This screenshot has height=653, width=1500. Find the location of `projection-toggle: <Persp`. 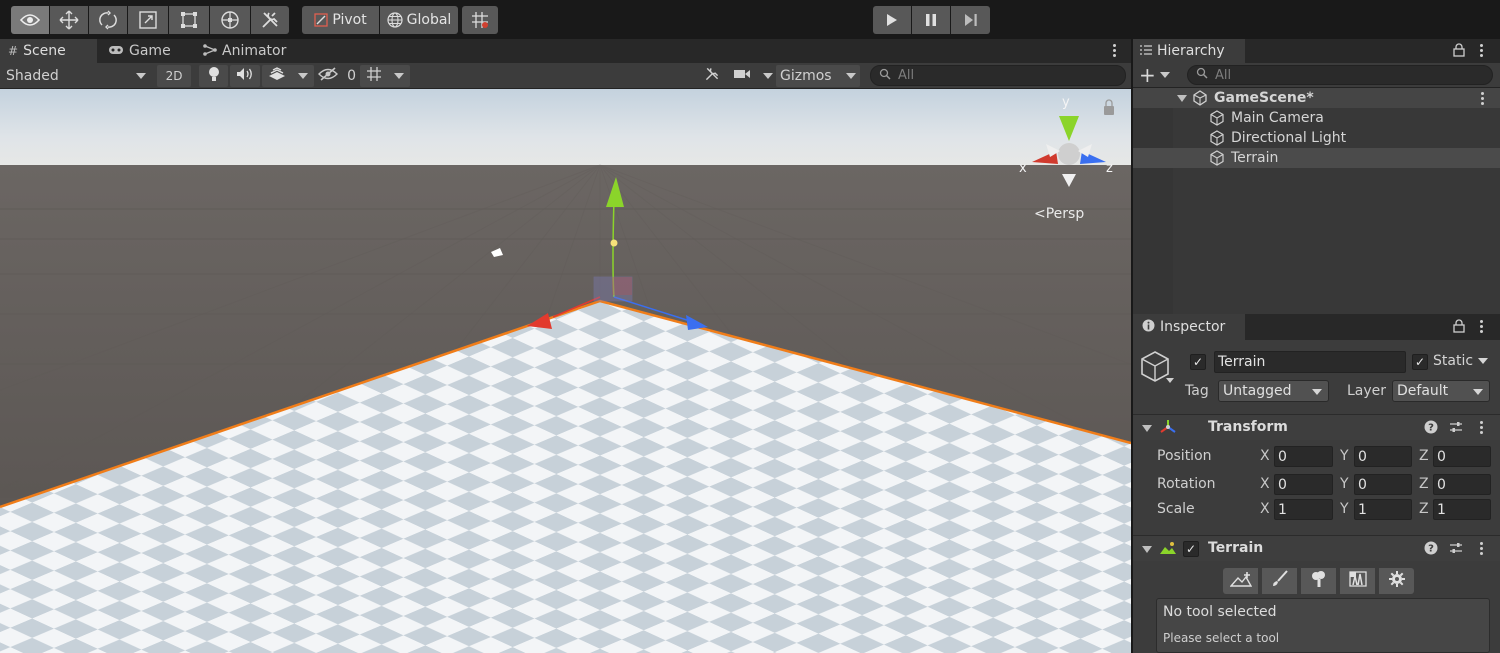

projection-toggle: <Persp is located at coordinates (1059, 214).